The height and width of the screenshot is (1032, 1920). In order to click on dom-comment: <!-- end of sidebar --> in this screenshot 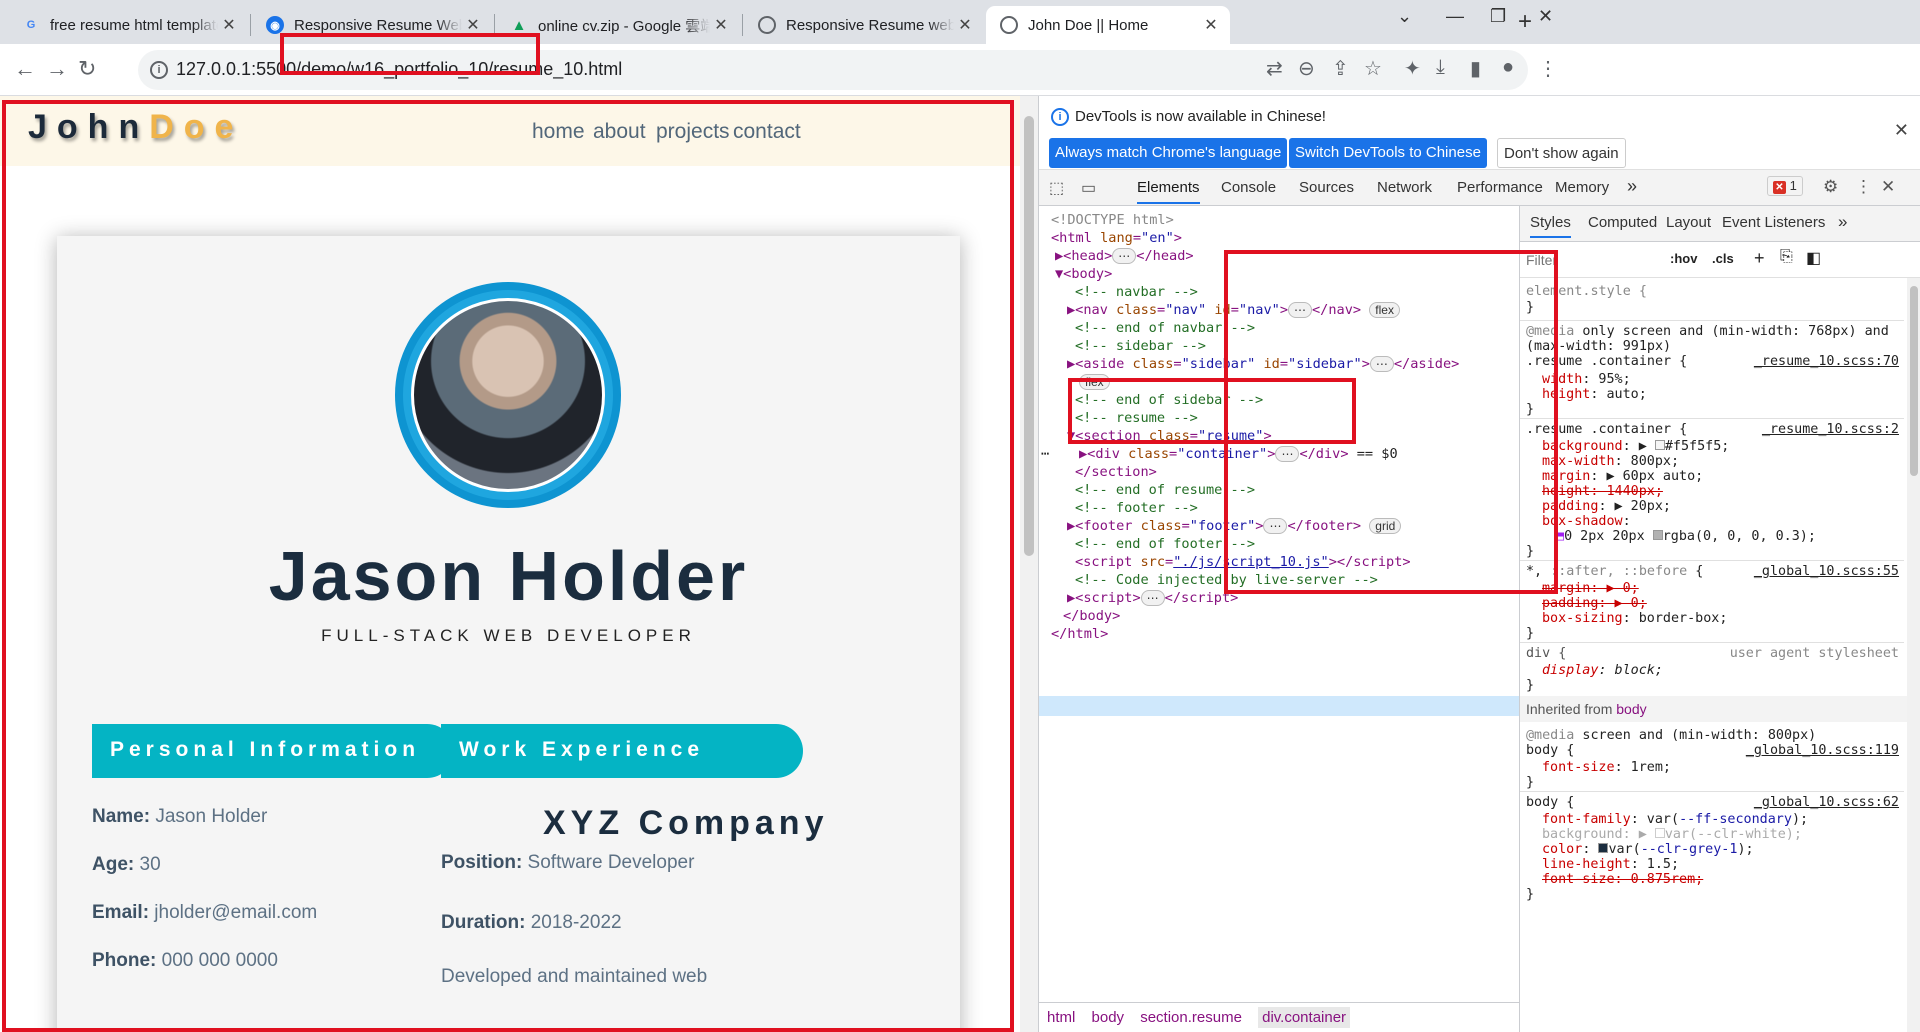, I will do `click(1169, 401)`.